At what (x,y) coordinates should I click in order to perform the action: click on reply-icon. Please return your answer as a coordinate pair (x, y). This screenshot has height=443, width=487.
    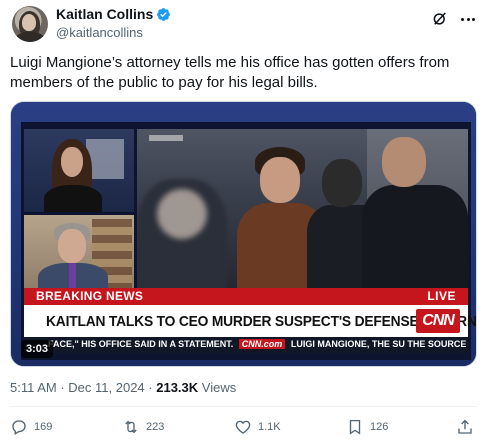
    Looking at the image, I should click on (19, 427).